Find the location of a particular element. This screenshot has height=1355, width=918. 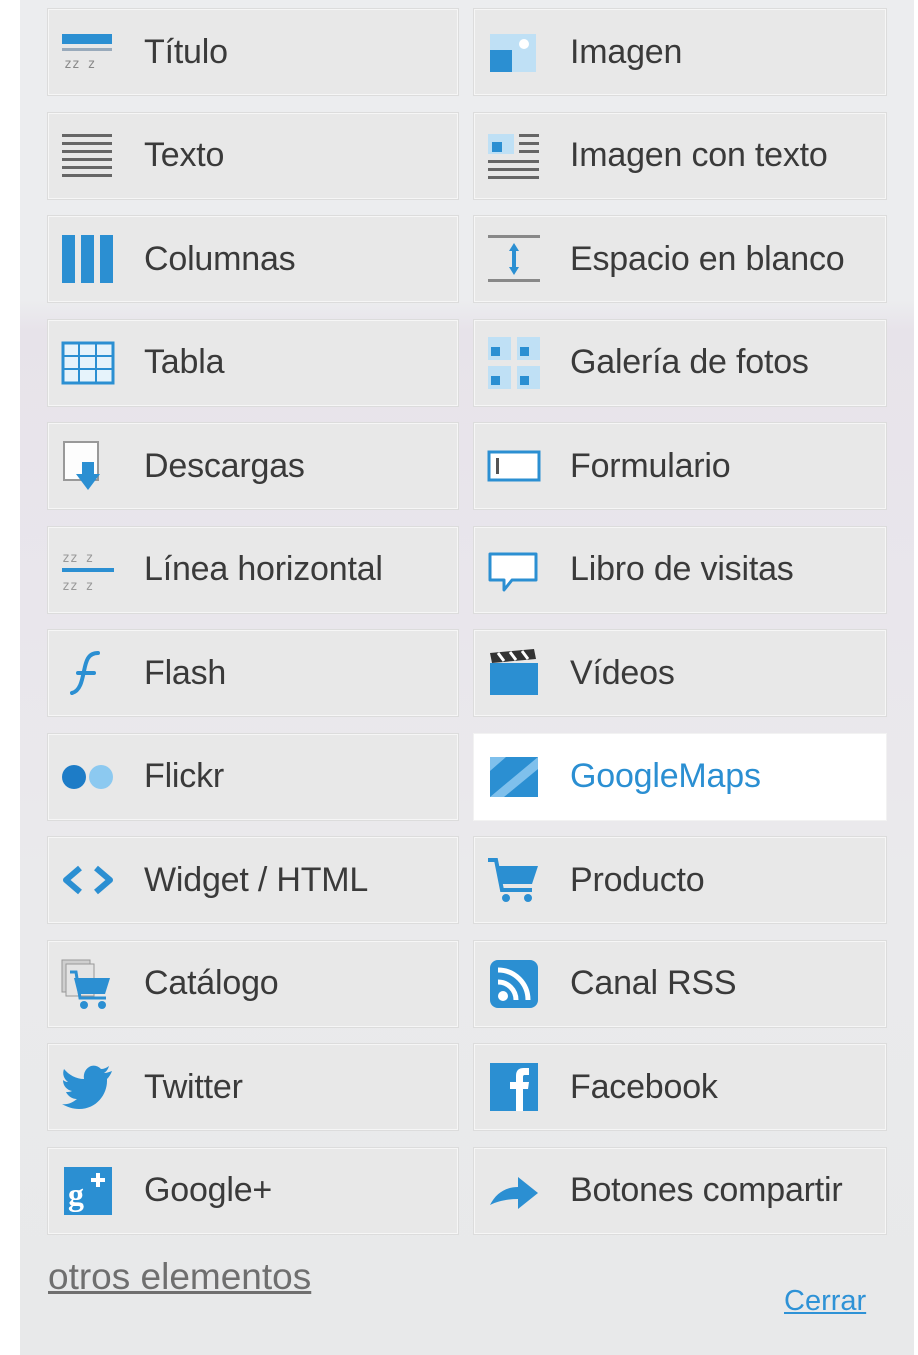

element-image: Imagen is located at coordinates (680, 52).